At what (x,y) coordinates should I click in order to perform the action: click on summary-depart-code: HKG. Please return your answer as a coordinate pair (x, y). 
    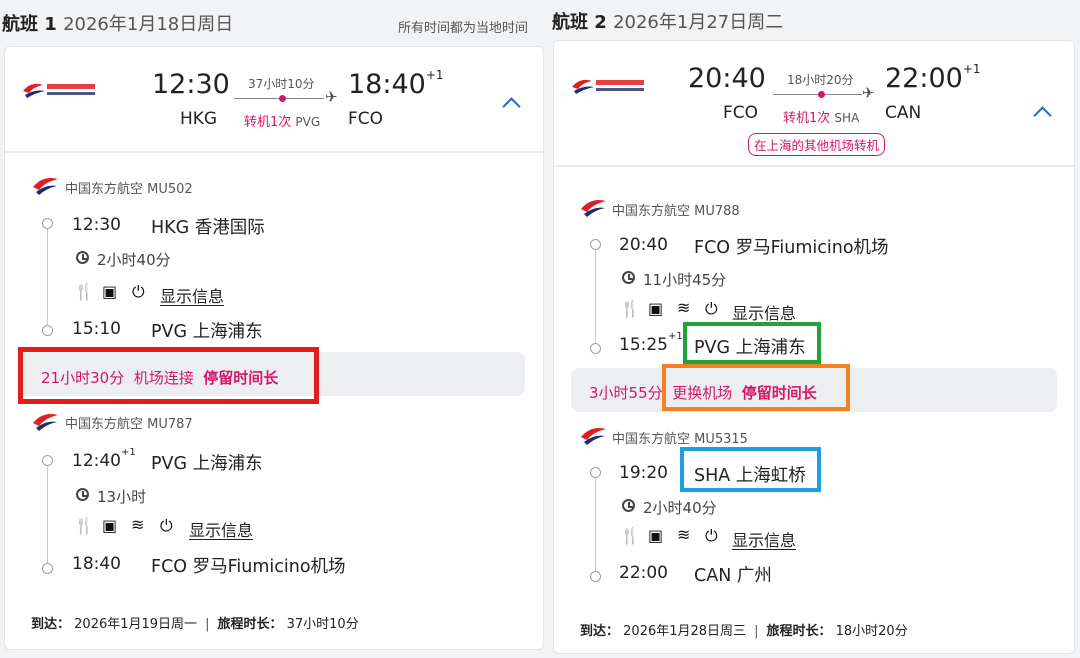
    Looking at the image, I should click on (199, 119).